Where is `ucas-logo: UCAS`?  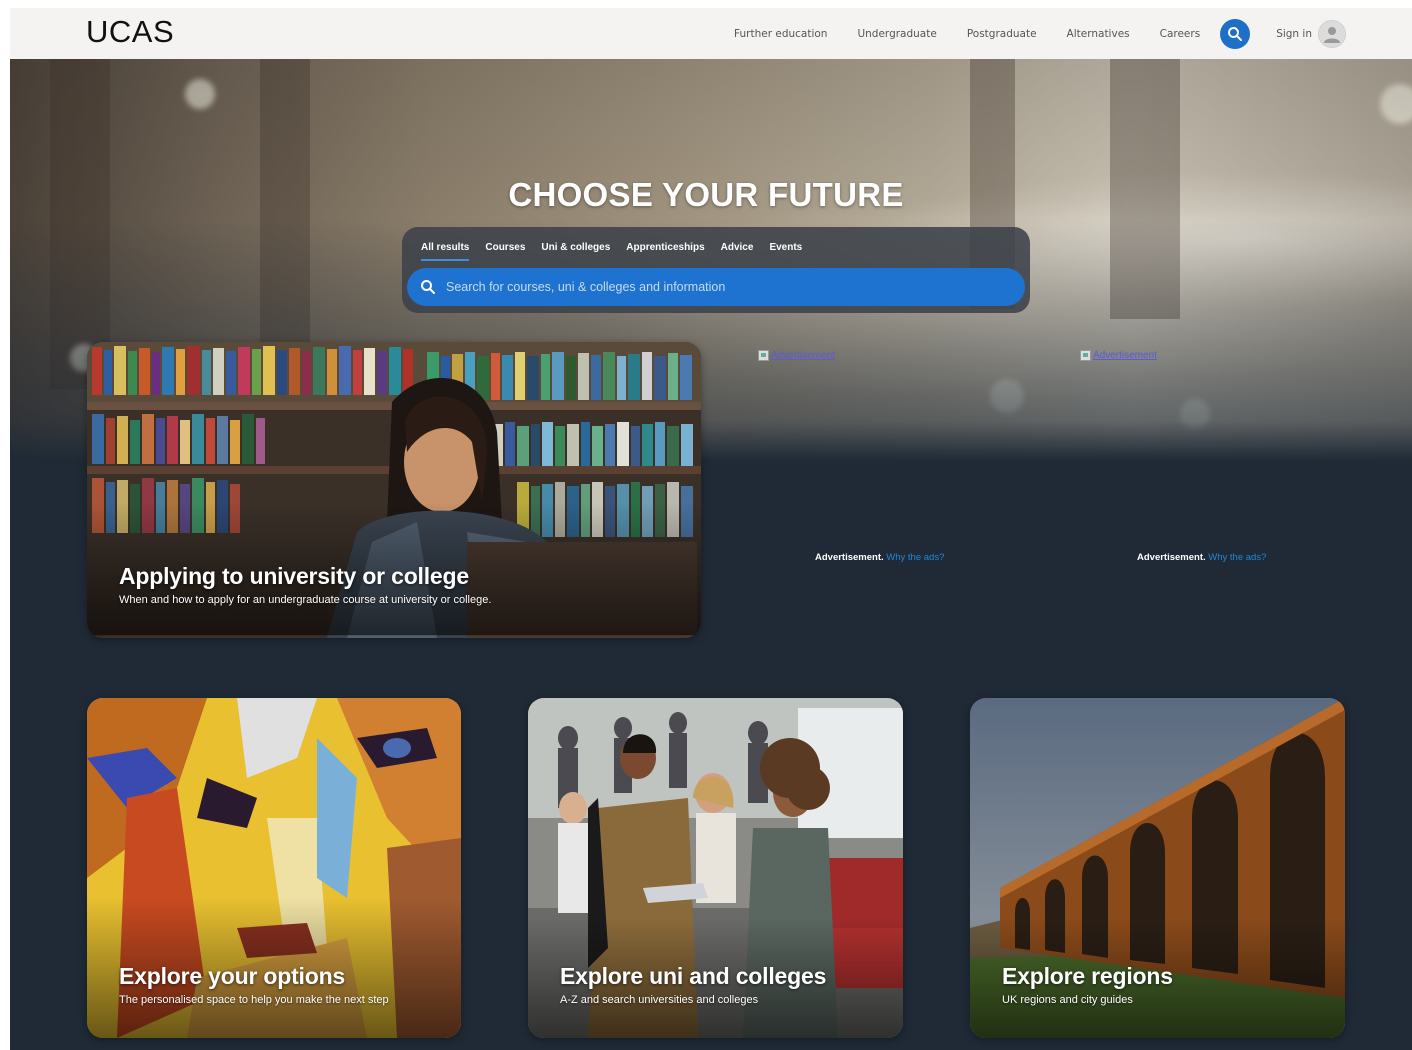
ucas-logo: UCAS is located at coordinates (130, 32).